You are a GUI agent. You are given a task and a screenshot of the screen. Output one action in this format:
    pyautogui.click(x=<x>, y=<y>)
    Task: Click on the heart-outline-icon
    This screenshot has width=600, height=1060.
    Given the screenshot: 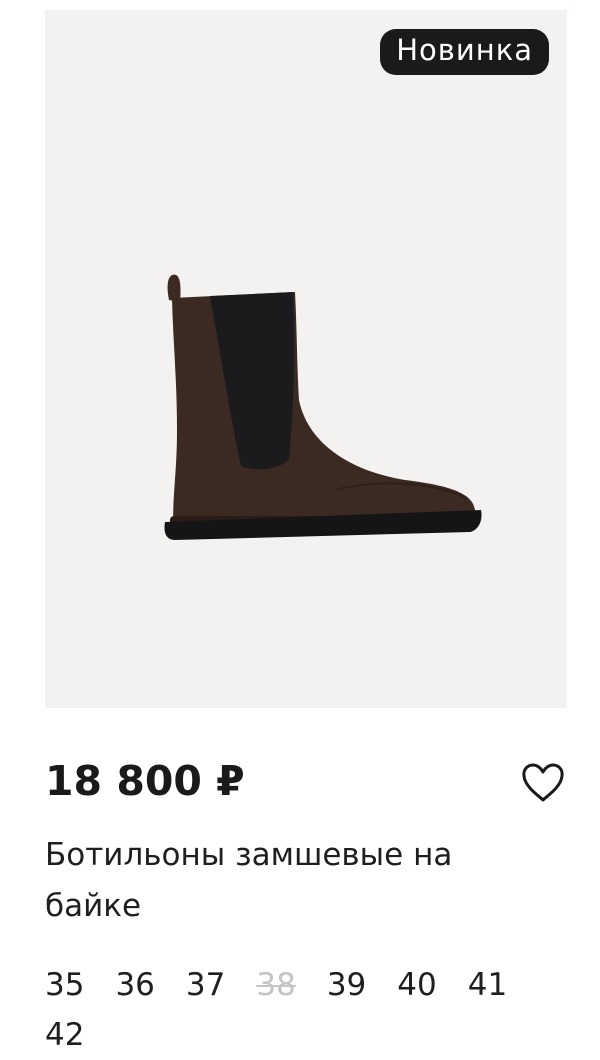 What is the action you would take?
    pyautogui.click(x=543, y=782)
    